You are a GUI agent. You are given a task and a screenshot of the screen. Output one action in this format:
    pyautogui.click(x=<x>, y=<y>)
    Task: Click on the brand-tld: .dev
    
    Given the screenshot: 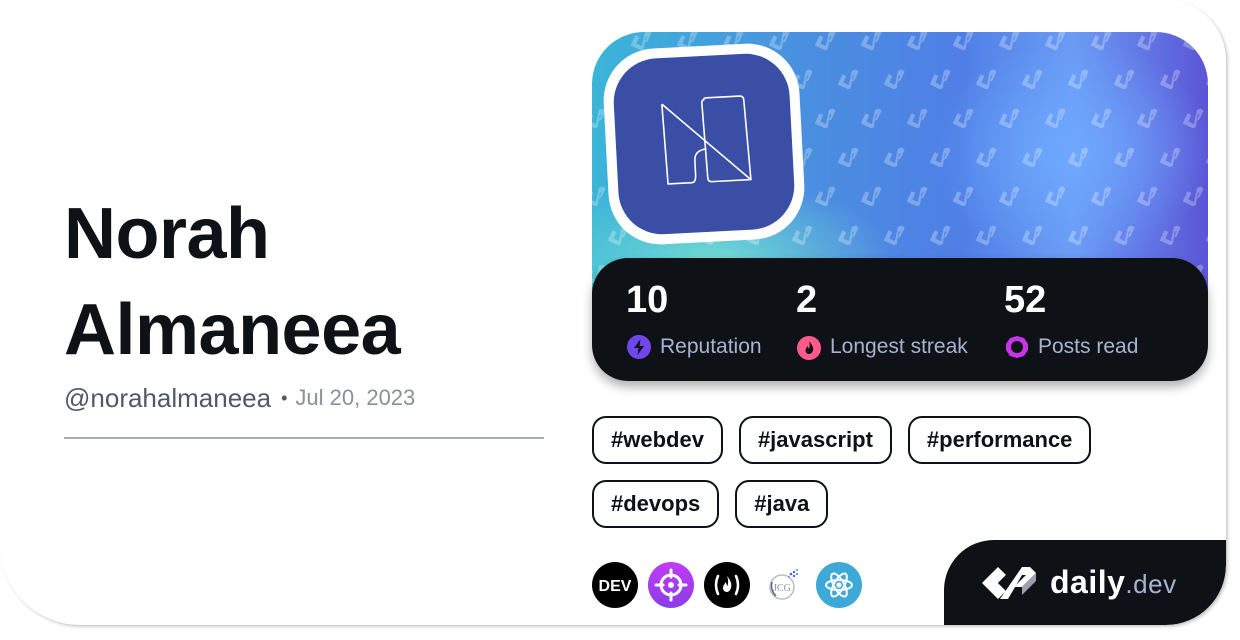 What is the action you would take?
    pyautogui.click(x=1151, y=584)
    